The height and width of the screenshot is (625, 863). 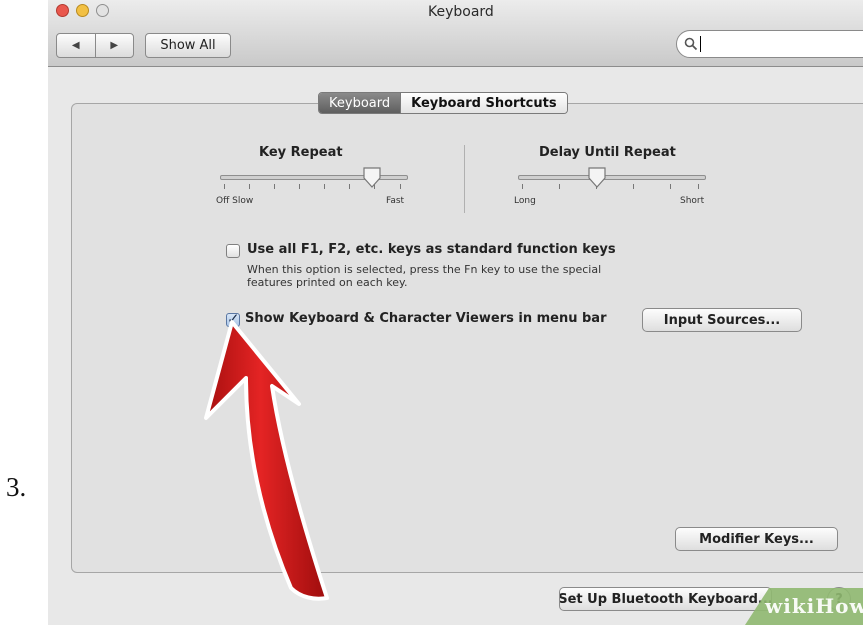 I want to click on watermark-text: wikiHow, so click(x=814, y=606).